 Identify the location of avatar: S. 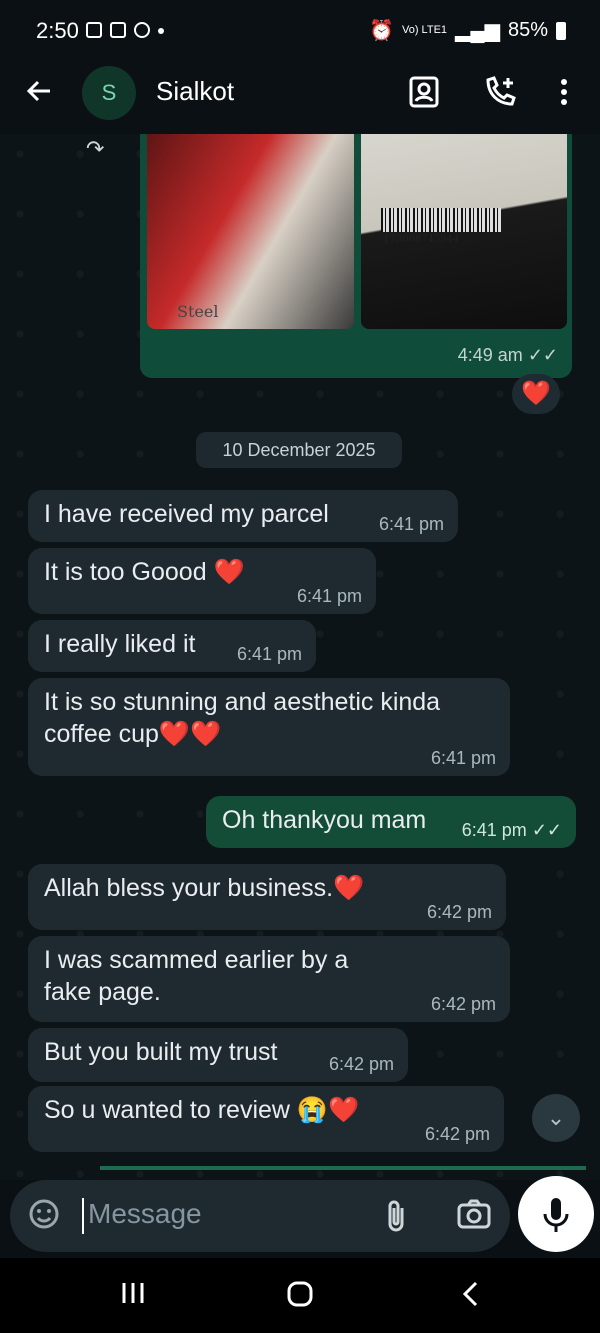
(109, 93).